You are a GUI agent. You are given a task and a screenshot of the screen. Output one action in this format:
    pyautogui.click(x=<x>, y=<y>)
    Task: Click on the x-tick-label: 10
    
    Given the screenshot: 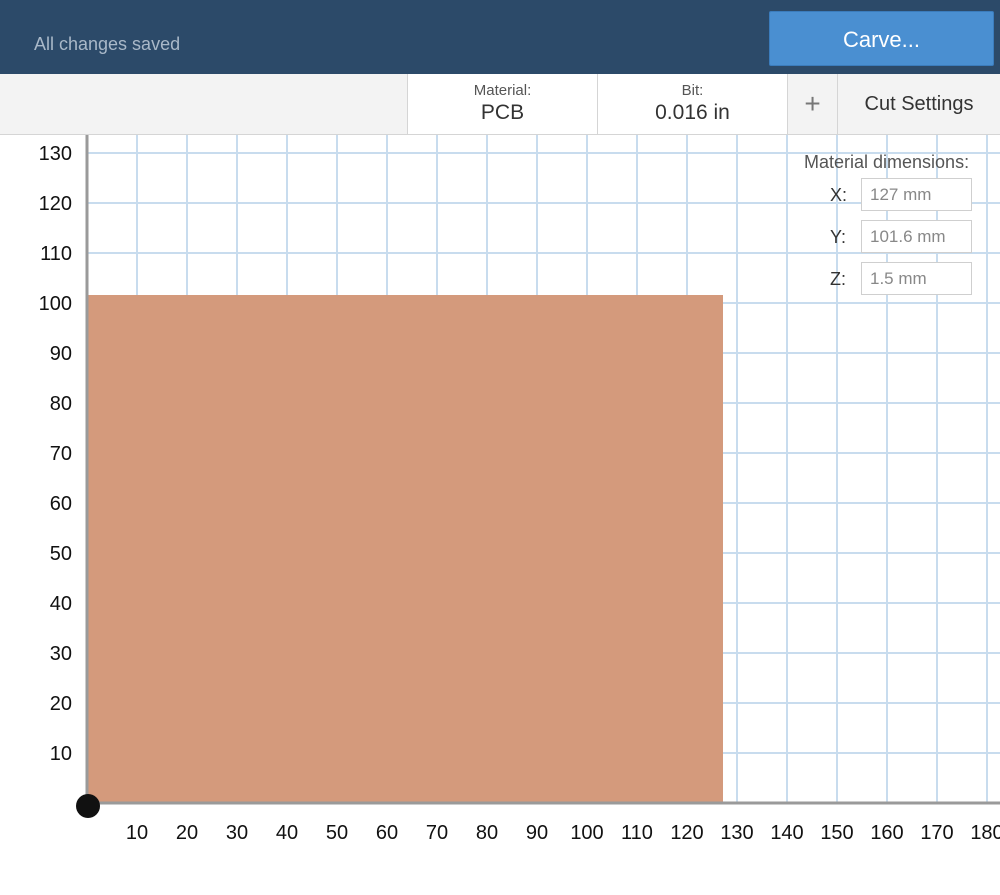 What is the action you would take?
    pyautogui.click(x=137, y=833)
    